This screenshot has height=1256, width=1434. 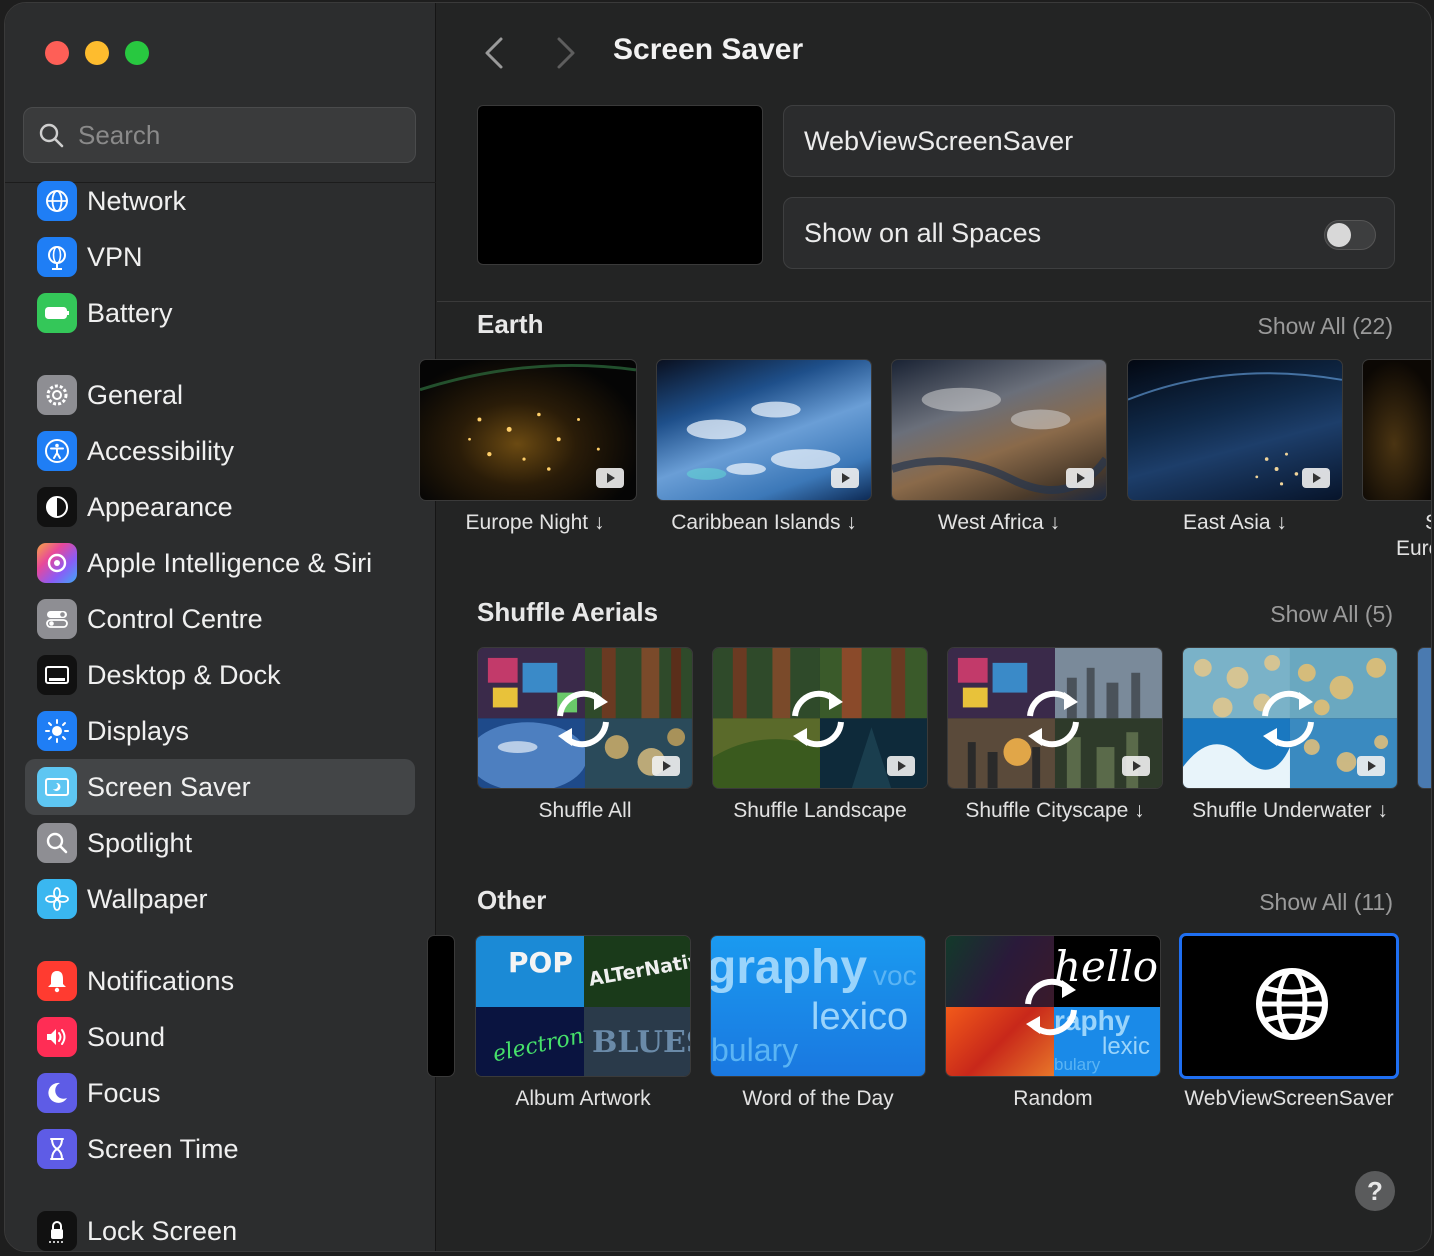 I want to click on help-button: ?, so click(x=1375, y=1191).